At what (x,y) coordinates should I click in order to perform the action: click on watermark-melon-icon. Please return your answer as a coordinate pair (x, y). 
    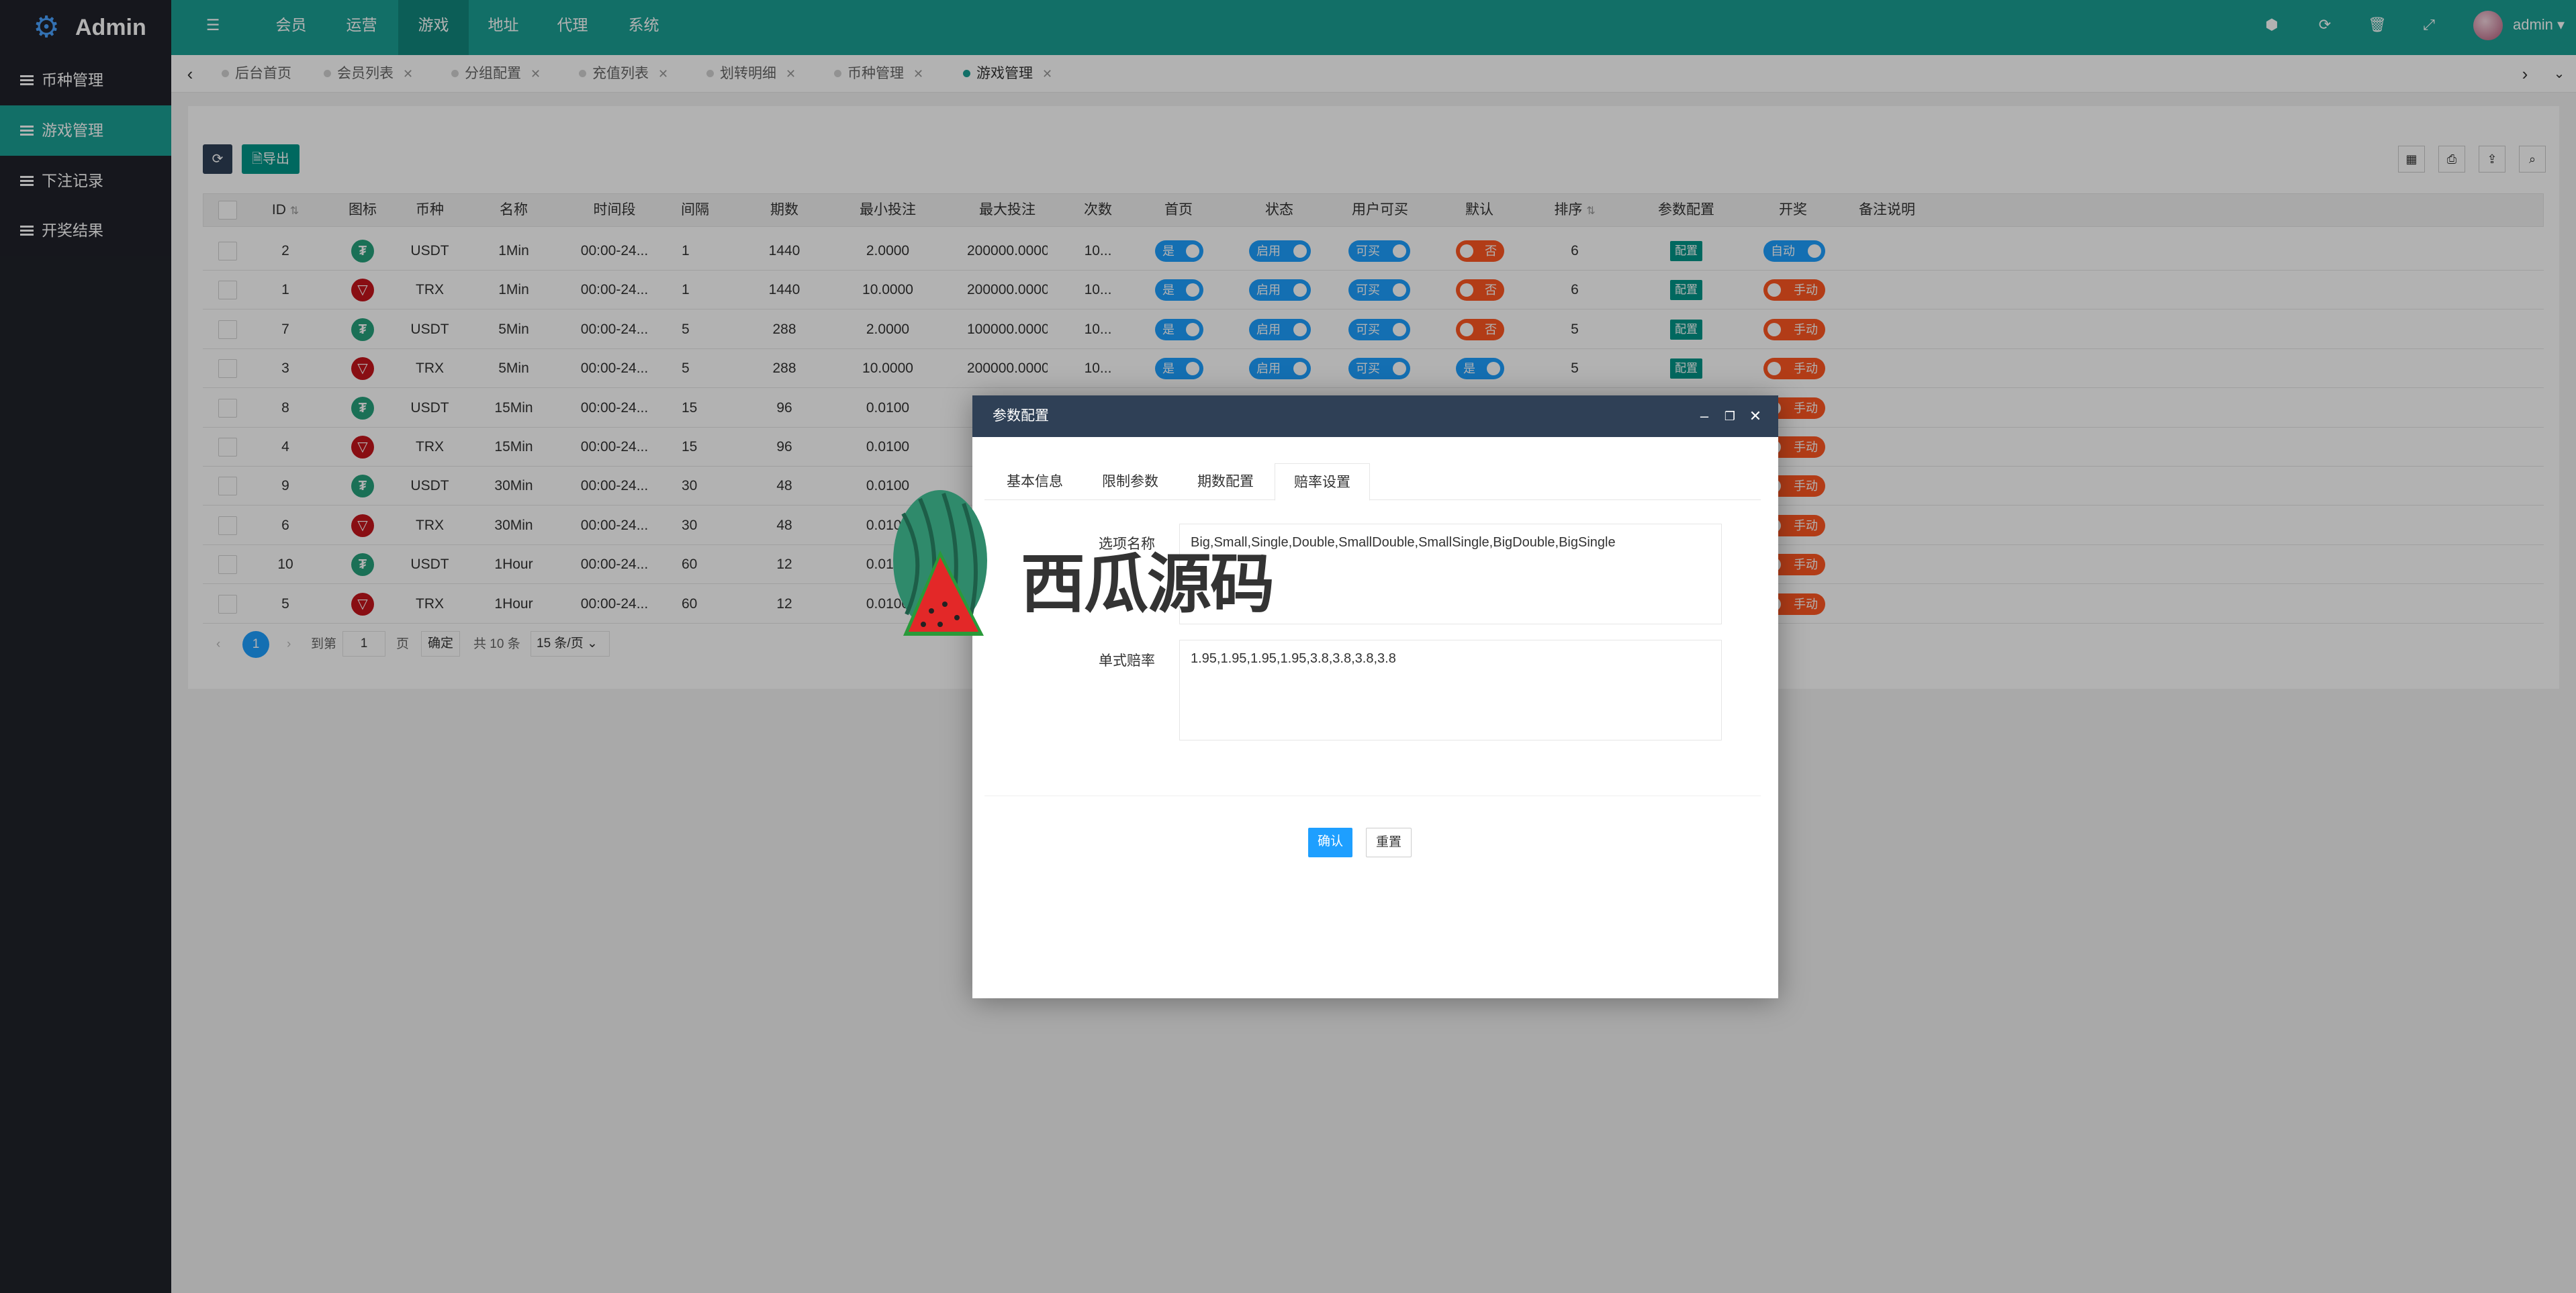
    Looking at the image, I should click on (940, 563).